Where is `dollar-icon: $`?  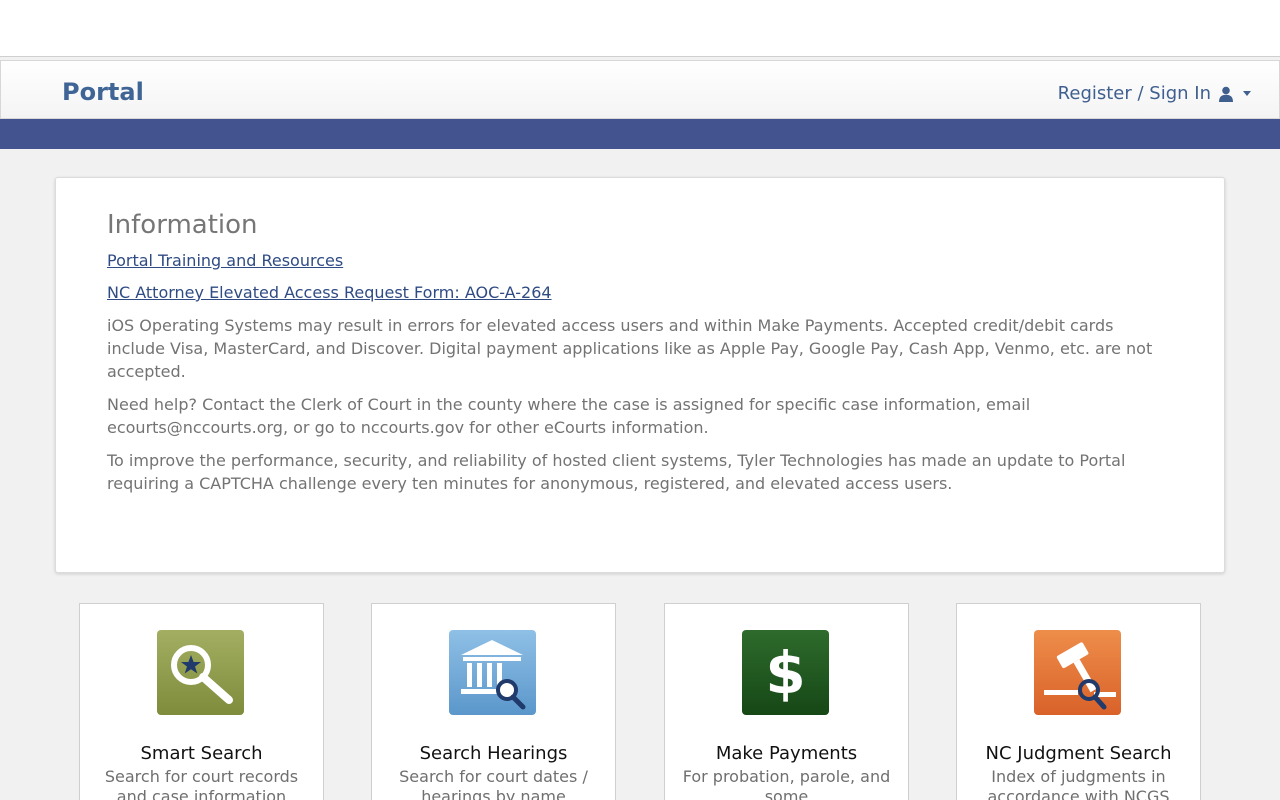 dollar-icon: $ is located at coordinates (785, 672).